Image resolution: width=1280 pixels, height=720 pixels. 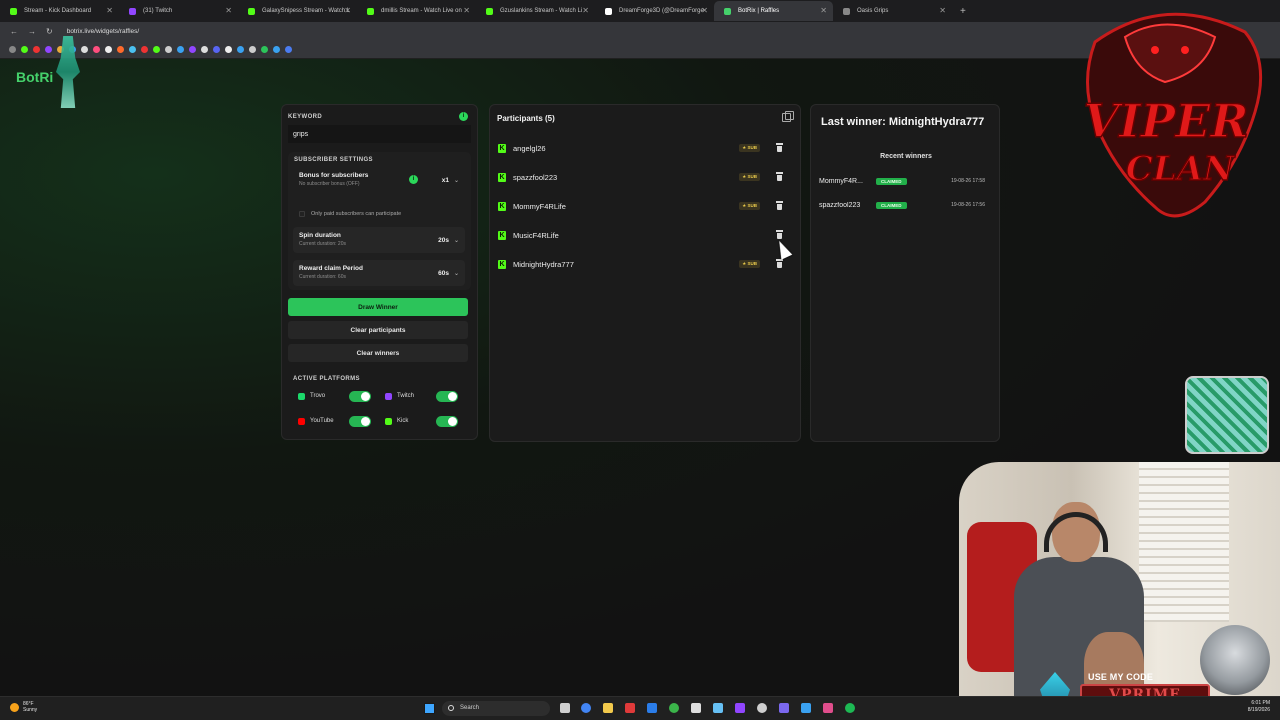 I want to click on twitch-toggle, so click(x=447, y=396).